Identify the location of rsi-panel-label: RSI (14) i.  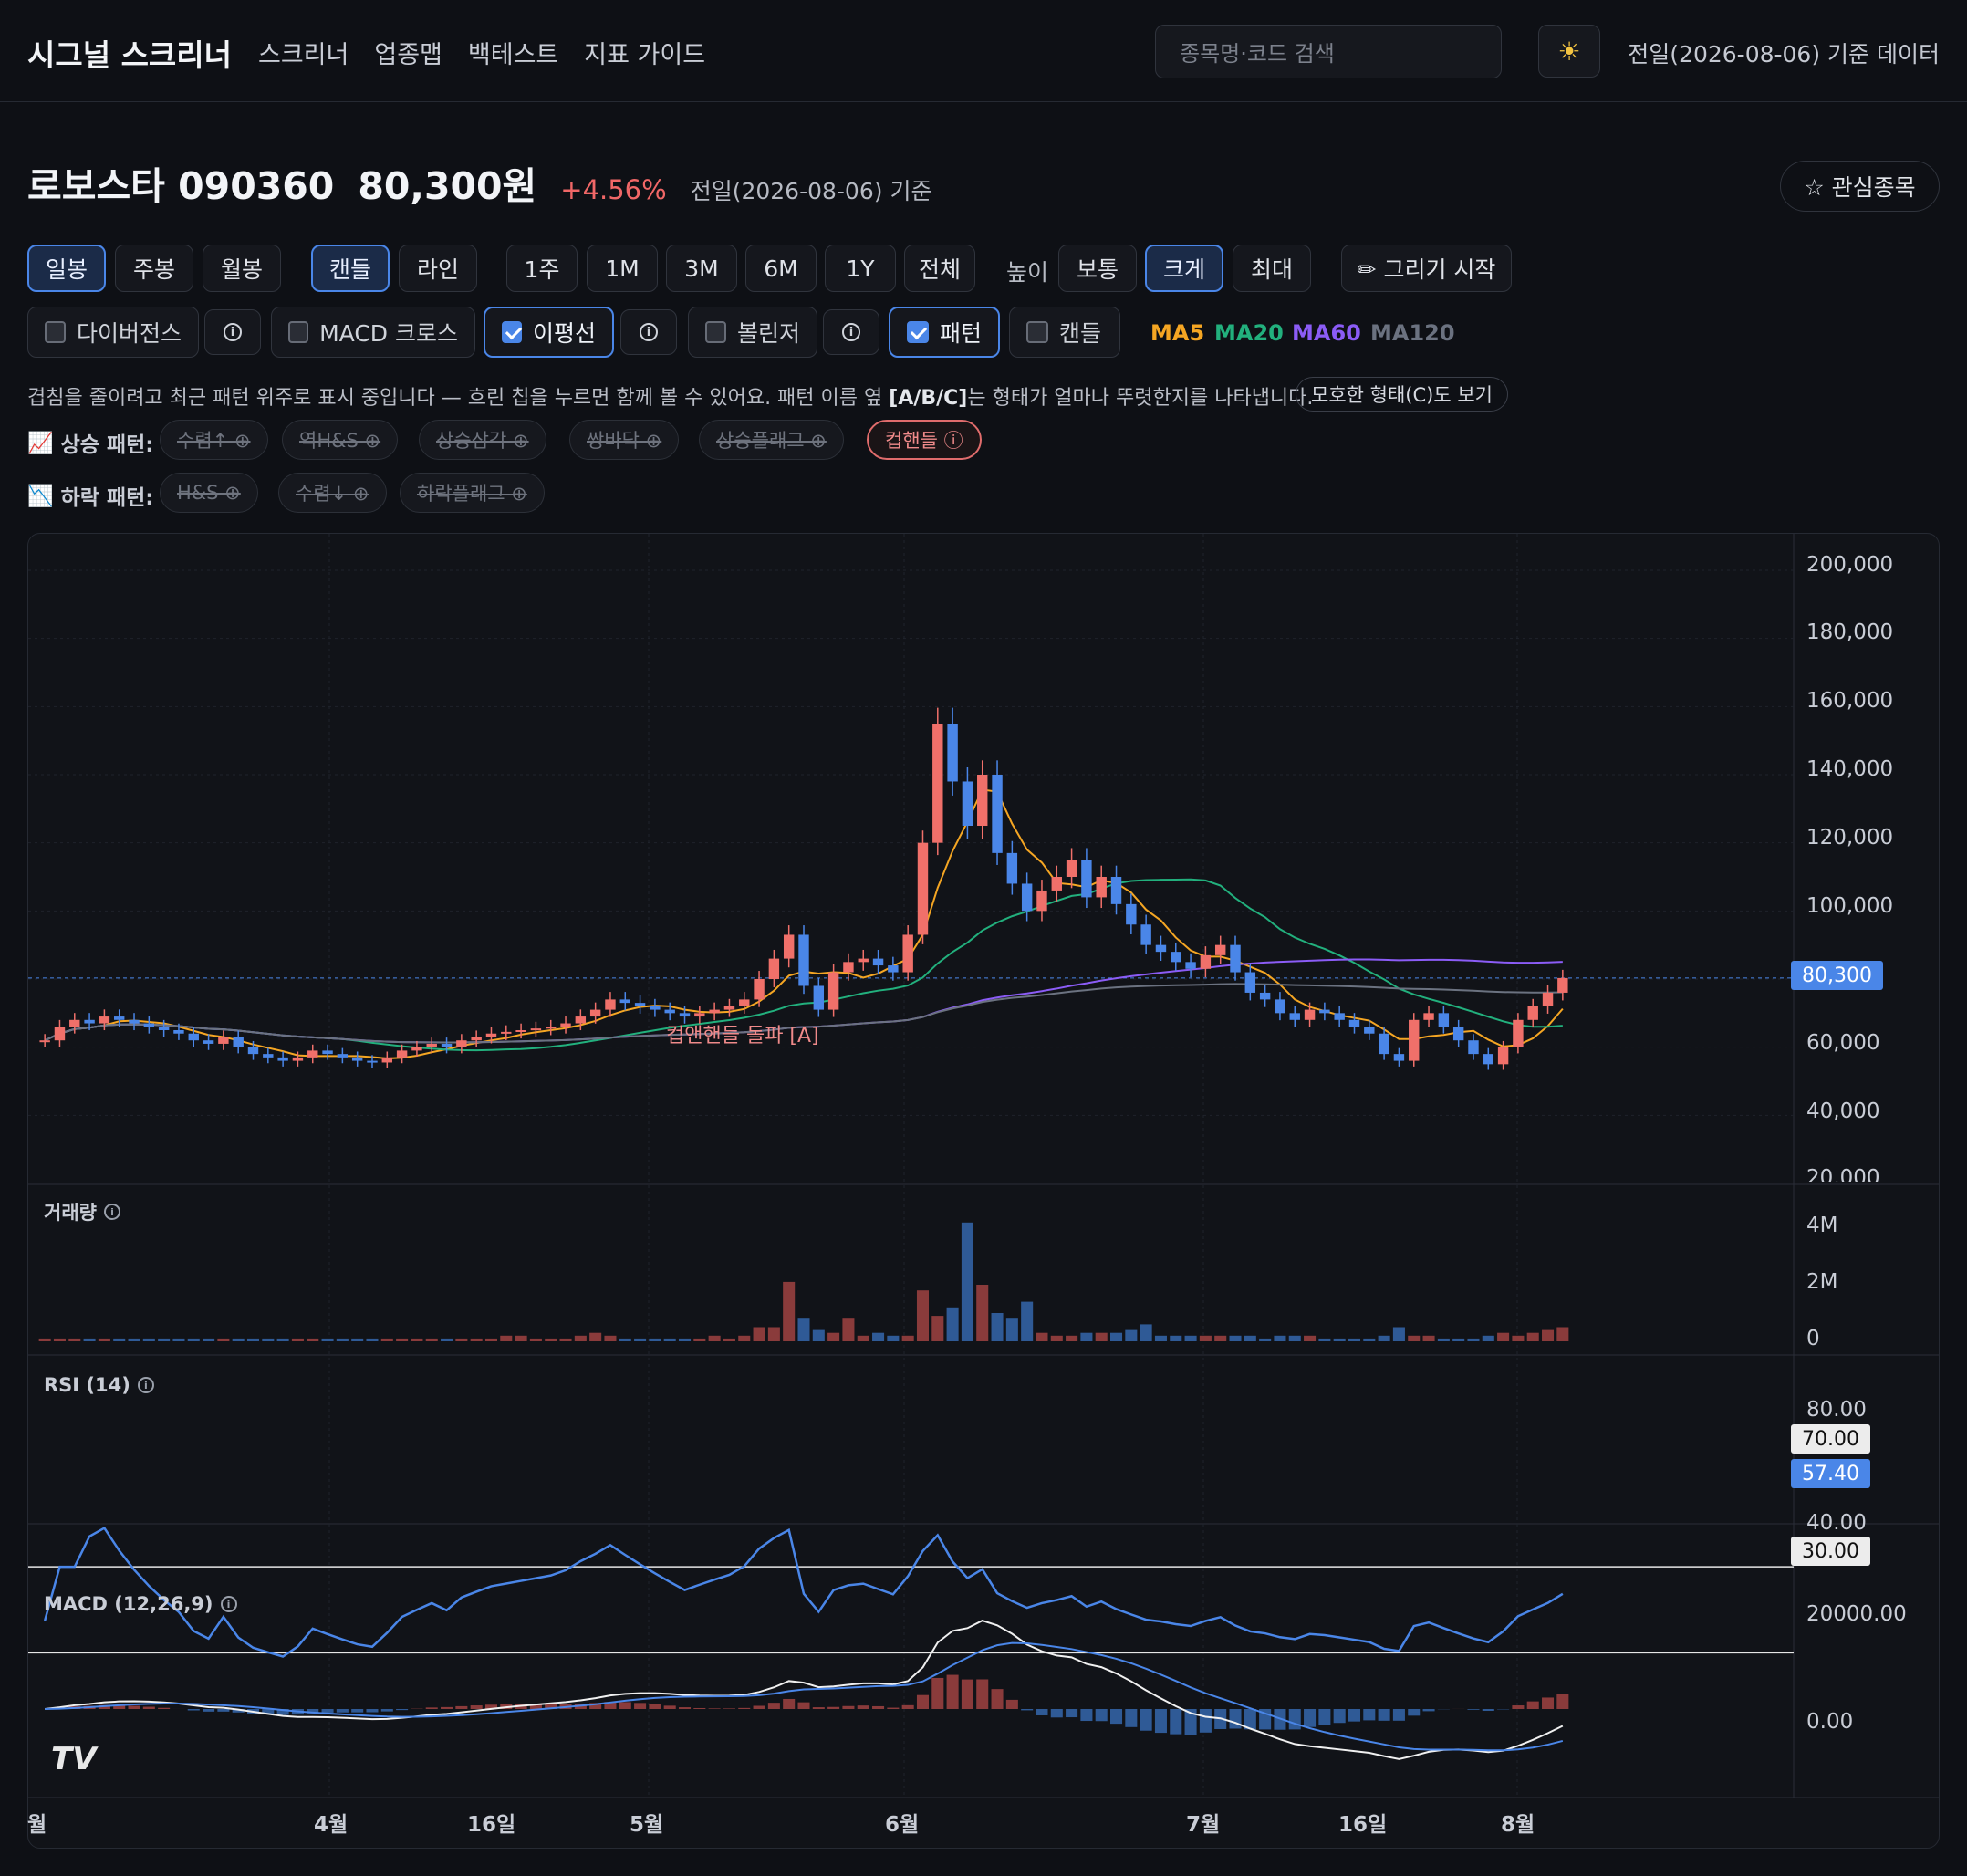
(99, 1385).